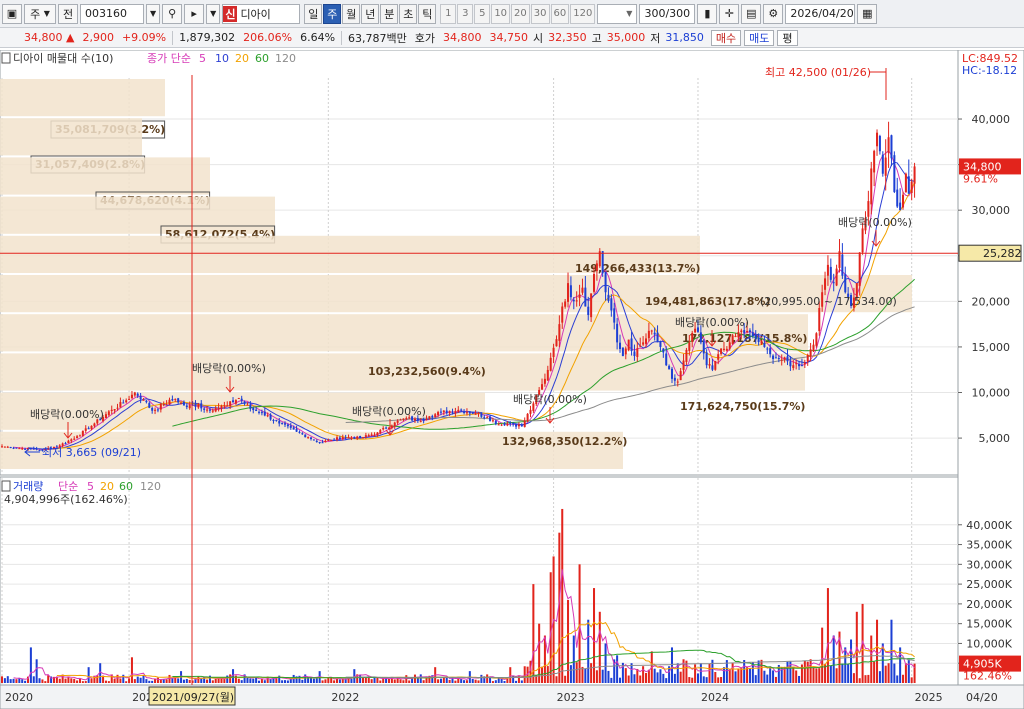  What do you see at coordinates (759, 37) in the screenshot?
I see `sell-button: 매도` at bounding box center [759, 37].